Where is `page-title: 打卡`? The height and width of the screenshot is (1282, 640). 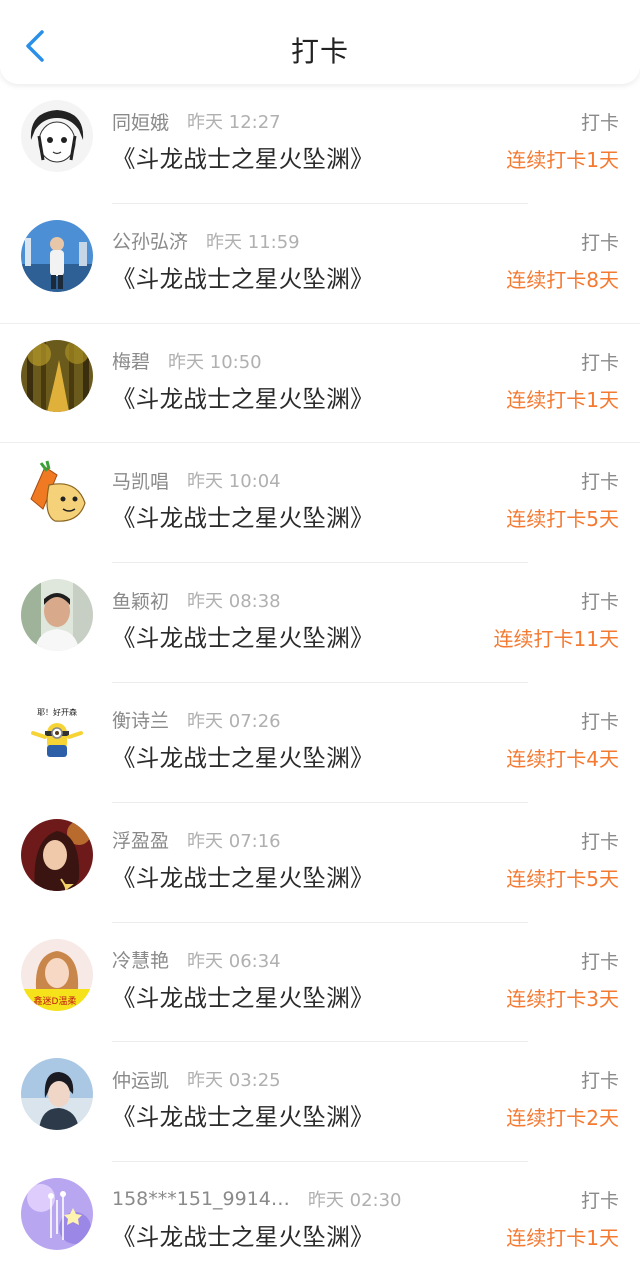
page-title: 打卡 is located at coordinates (319, 51).